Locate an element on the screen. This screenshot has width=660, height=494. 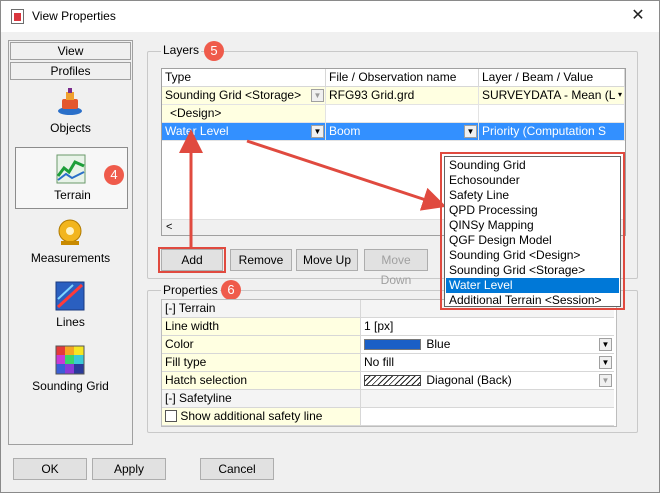
nav-item-label: Lines is located at coordinates (70, 322).